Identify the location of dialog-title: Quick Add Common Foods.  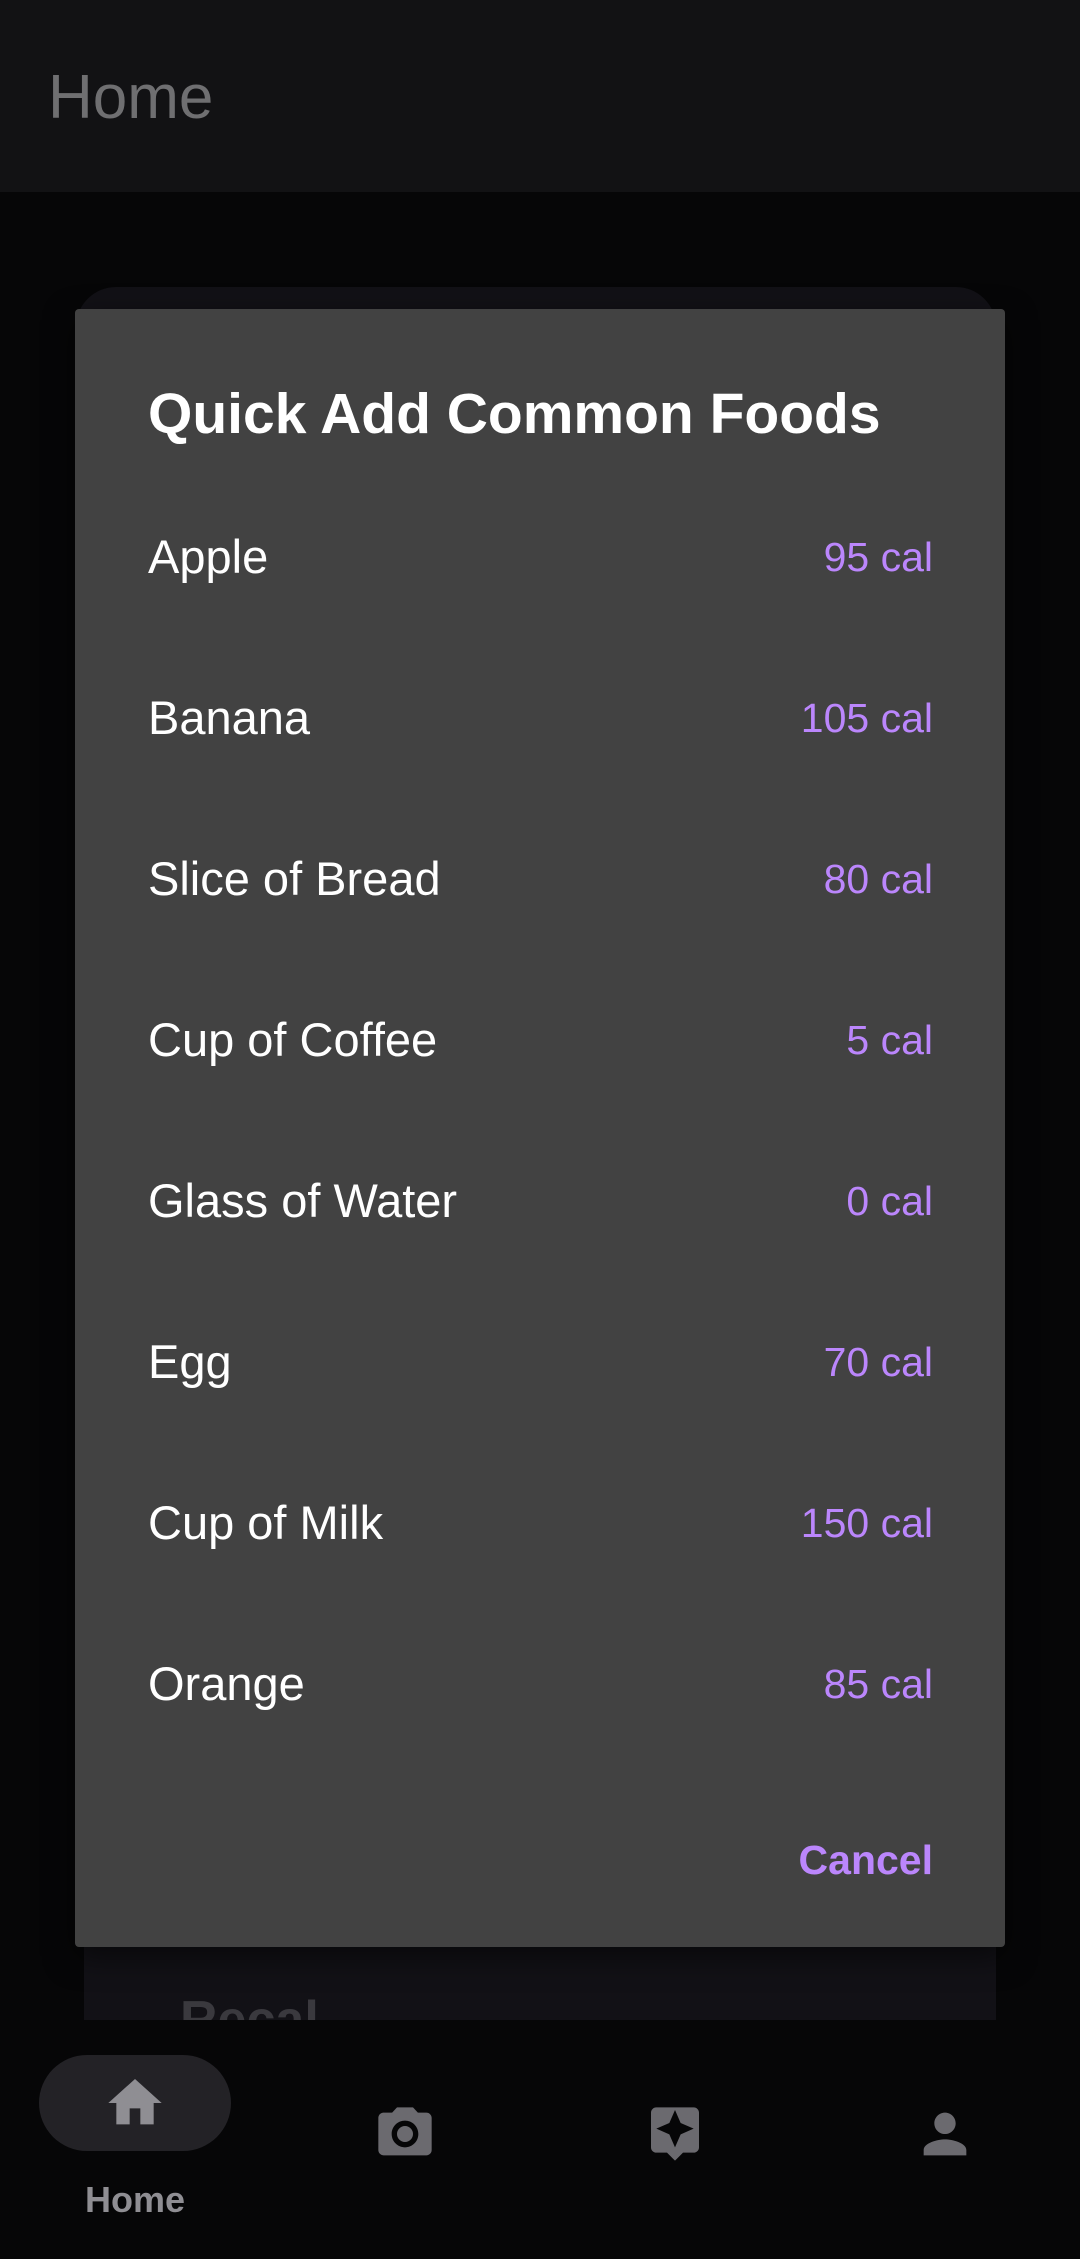
(514, 414).